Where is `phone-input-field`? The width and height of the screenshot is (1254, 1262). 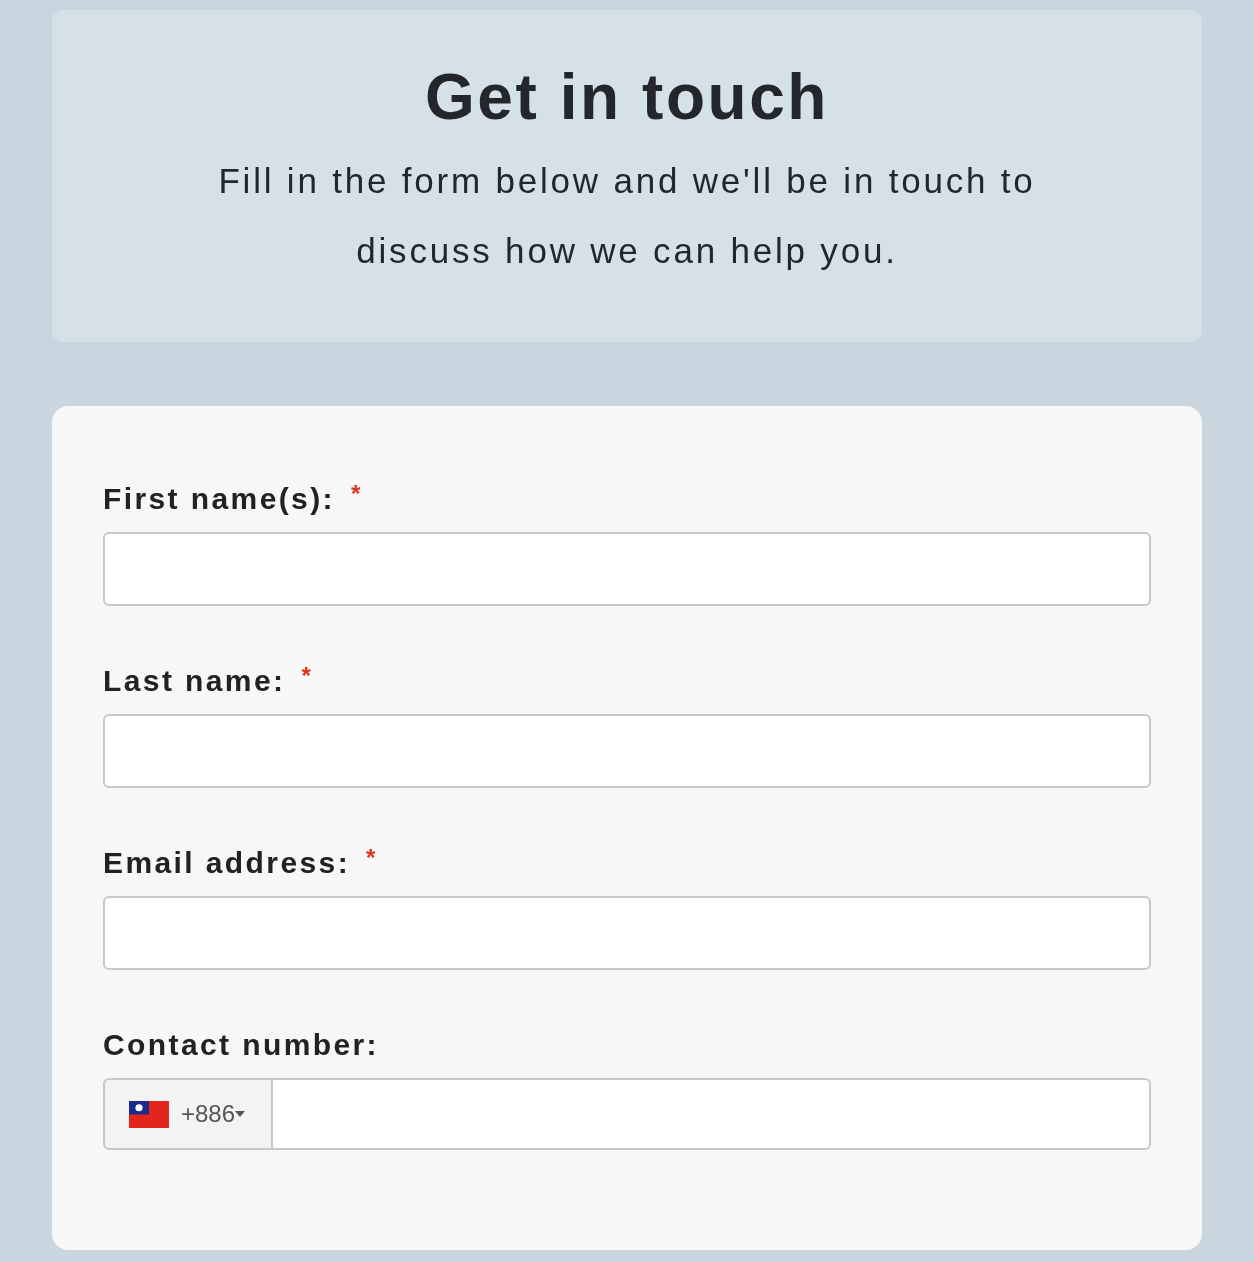 phone-input-field is located at coordinates (712, 1114).